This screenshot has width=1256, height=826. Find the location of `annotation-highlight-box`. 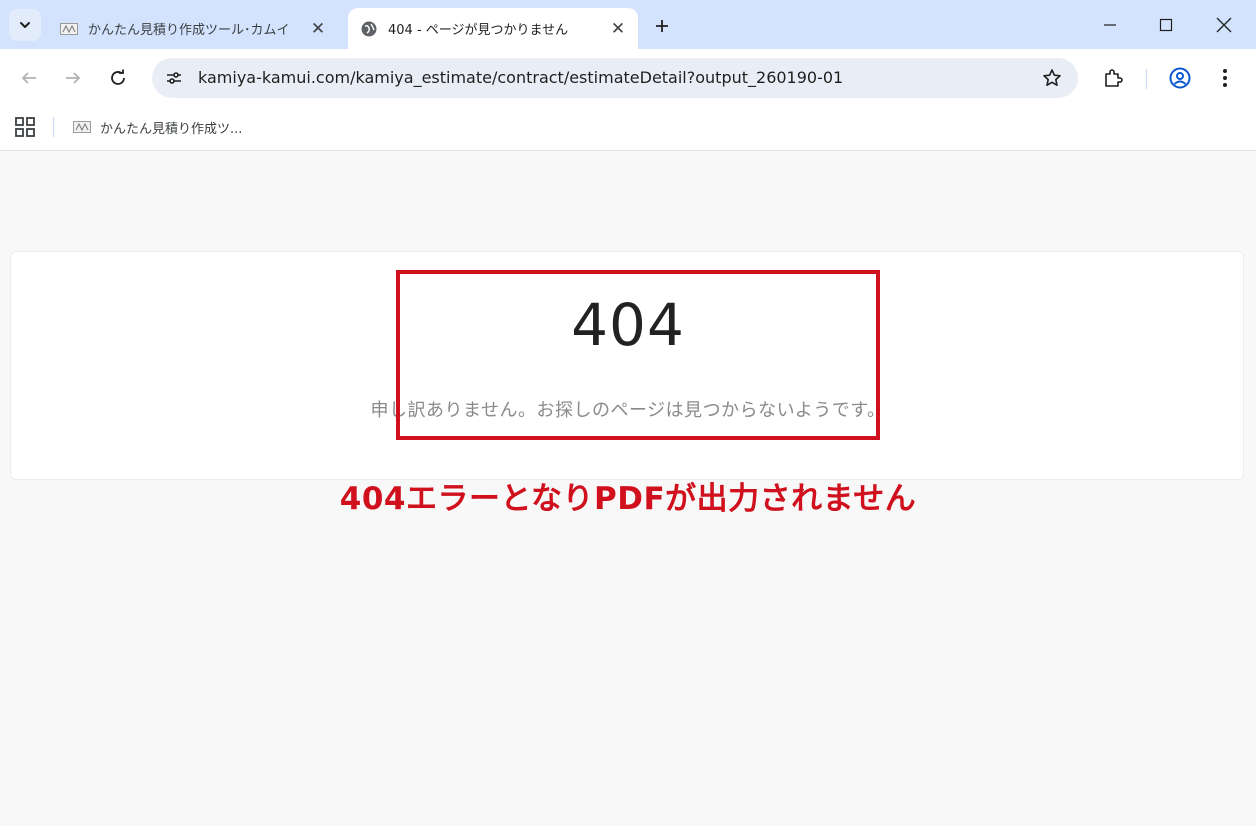

annotation-highlight-box is located at coordinates (638, 355).